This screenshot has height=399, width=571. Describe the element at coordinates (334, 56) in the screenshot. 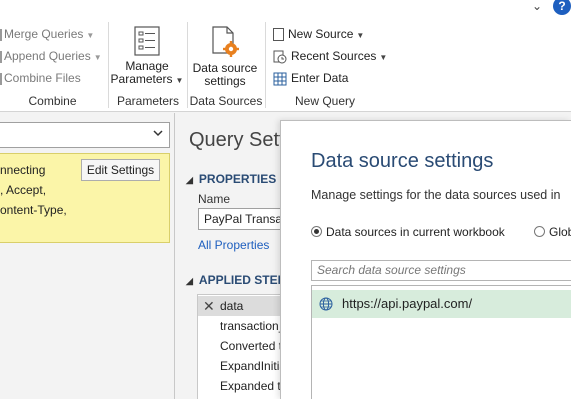

I see `recent-sources-label: Recent Sources` at that location.